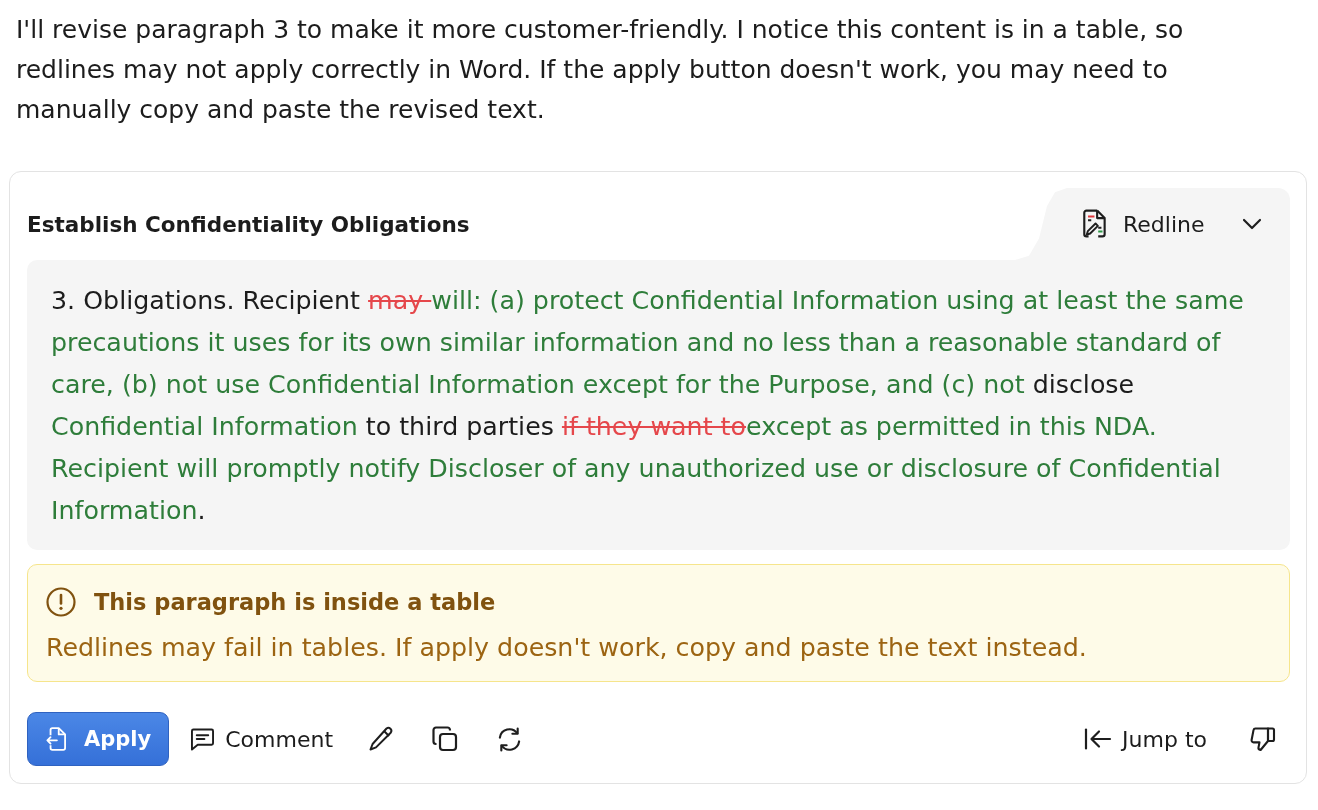 The height and width of the screenshot is (810, 1318). I want to click on pencil-icon, so click(381, 739).